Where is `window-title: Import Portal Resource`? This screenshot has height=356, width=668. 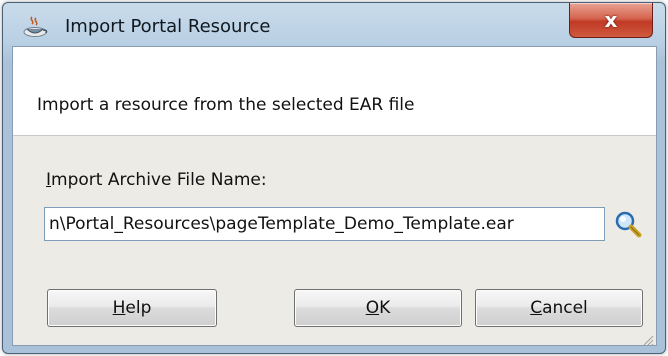 window-title: Import Portal Resource is located at coordinates (168, 26).